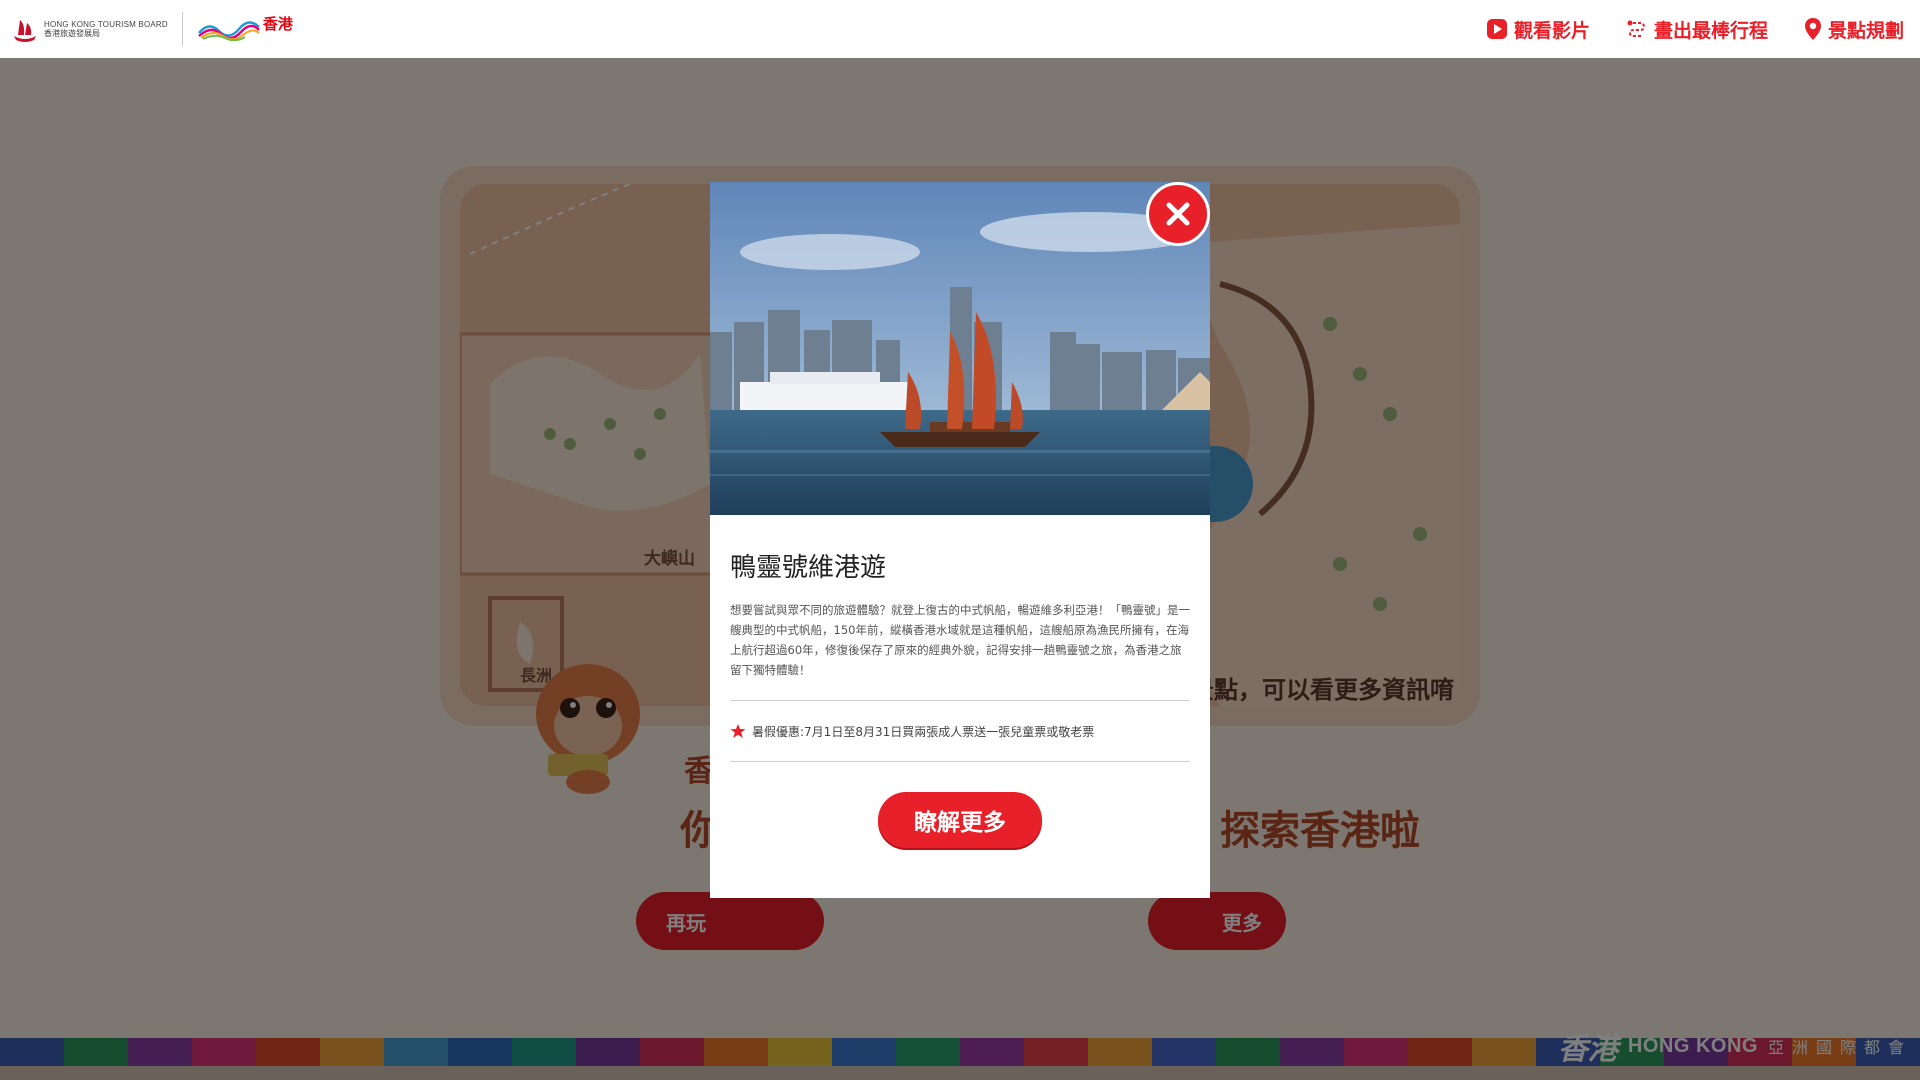 The image size is (1920, 1080). I want to click on map-pin-icon, so click(1812, 29).